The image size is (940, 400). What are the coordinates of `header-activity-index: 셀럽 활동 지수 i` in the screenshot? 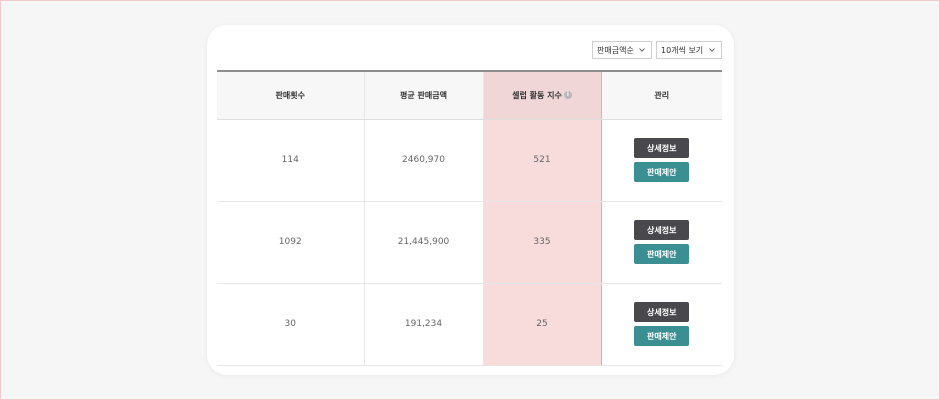 It's located at (542, 95).